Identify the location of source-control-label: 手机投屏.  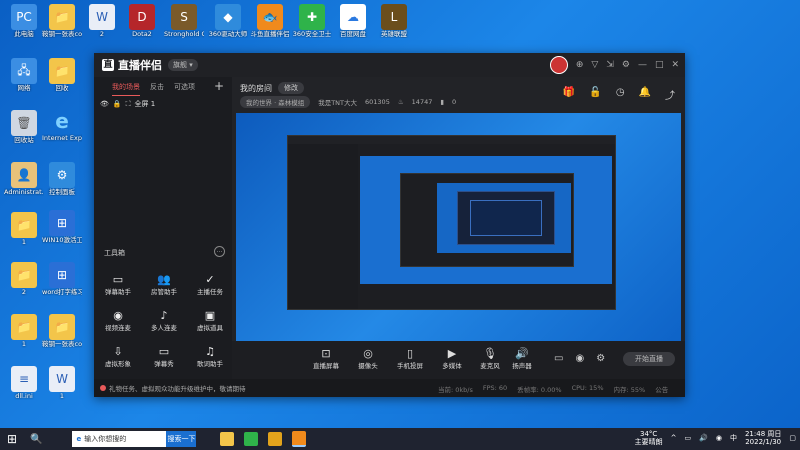
(410, 366).